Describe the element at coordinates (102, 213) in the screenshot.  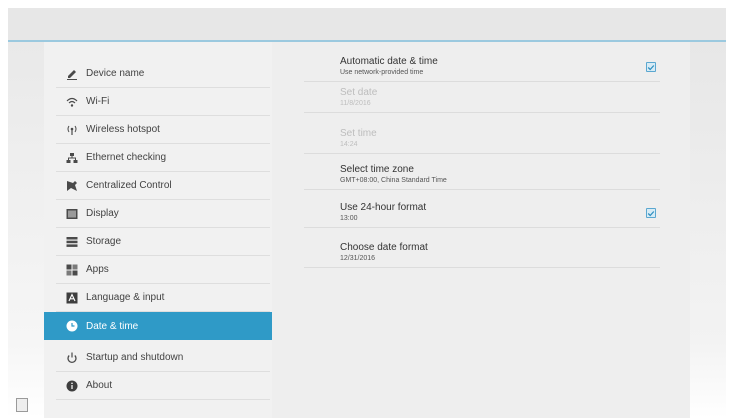
I see `sidebar-item-label: Display` at that location.